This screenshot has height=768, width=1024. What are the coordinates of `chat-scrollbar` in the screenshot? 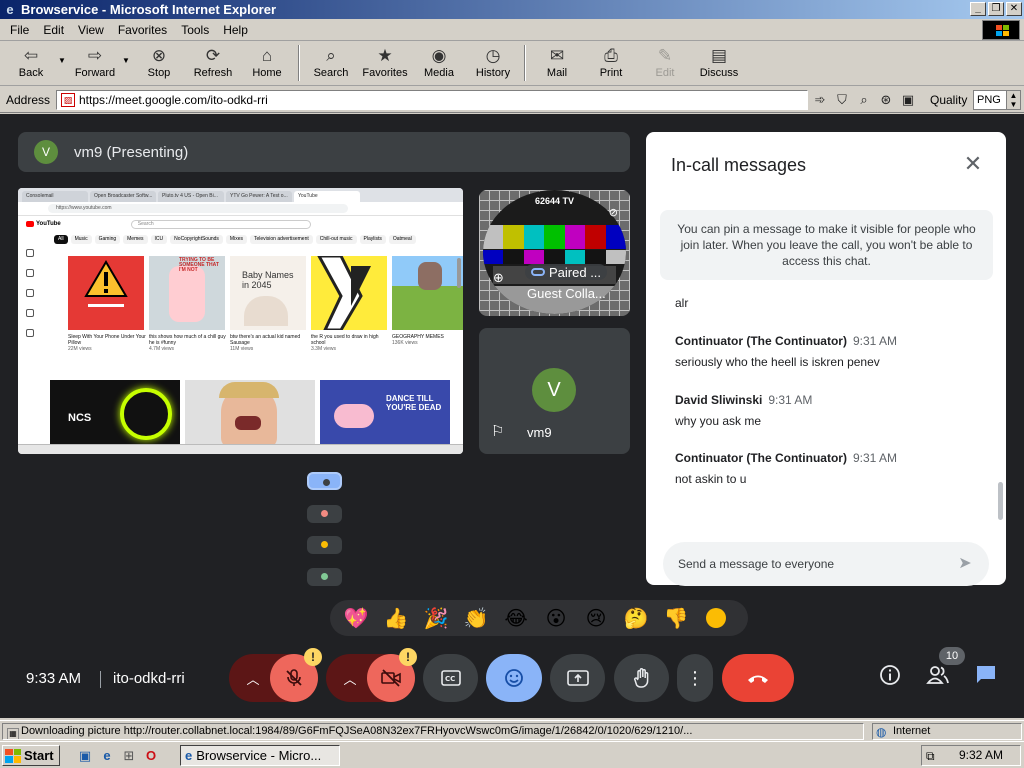 It's located at (1000, 501).